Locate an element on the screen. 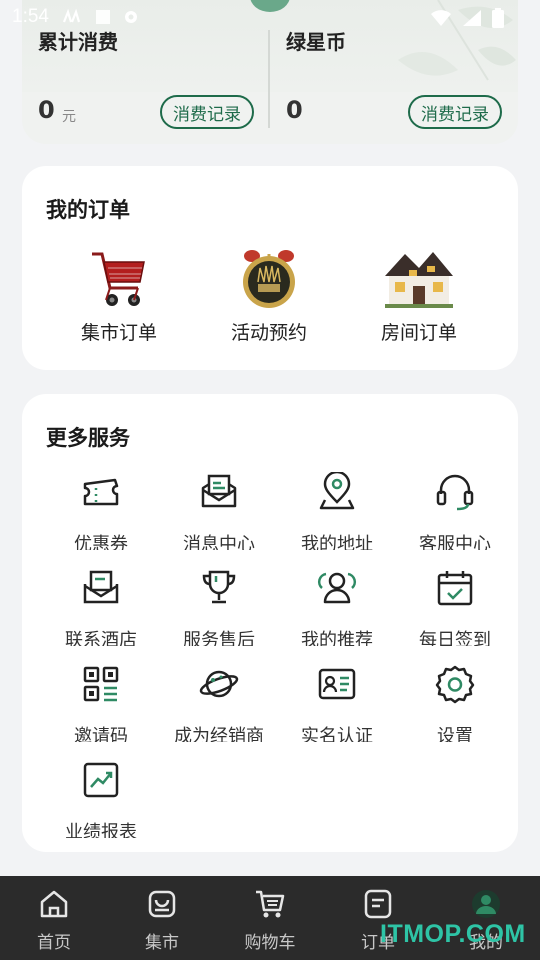 The height and width of the screenshot is (960, 540). contact-hotel-icon is located at coordinates (101, 587).